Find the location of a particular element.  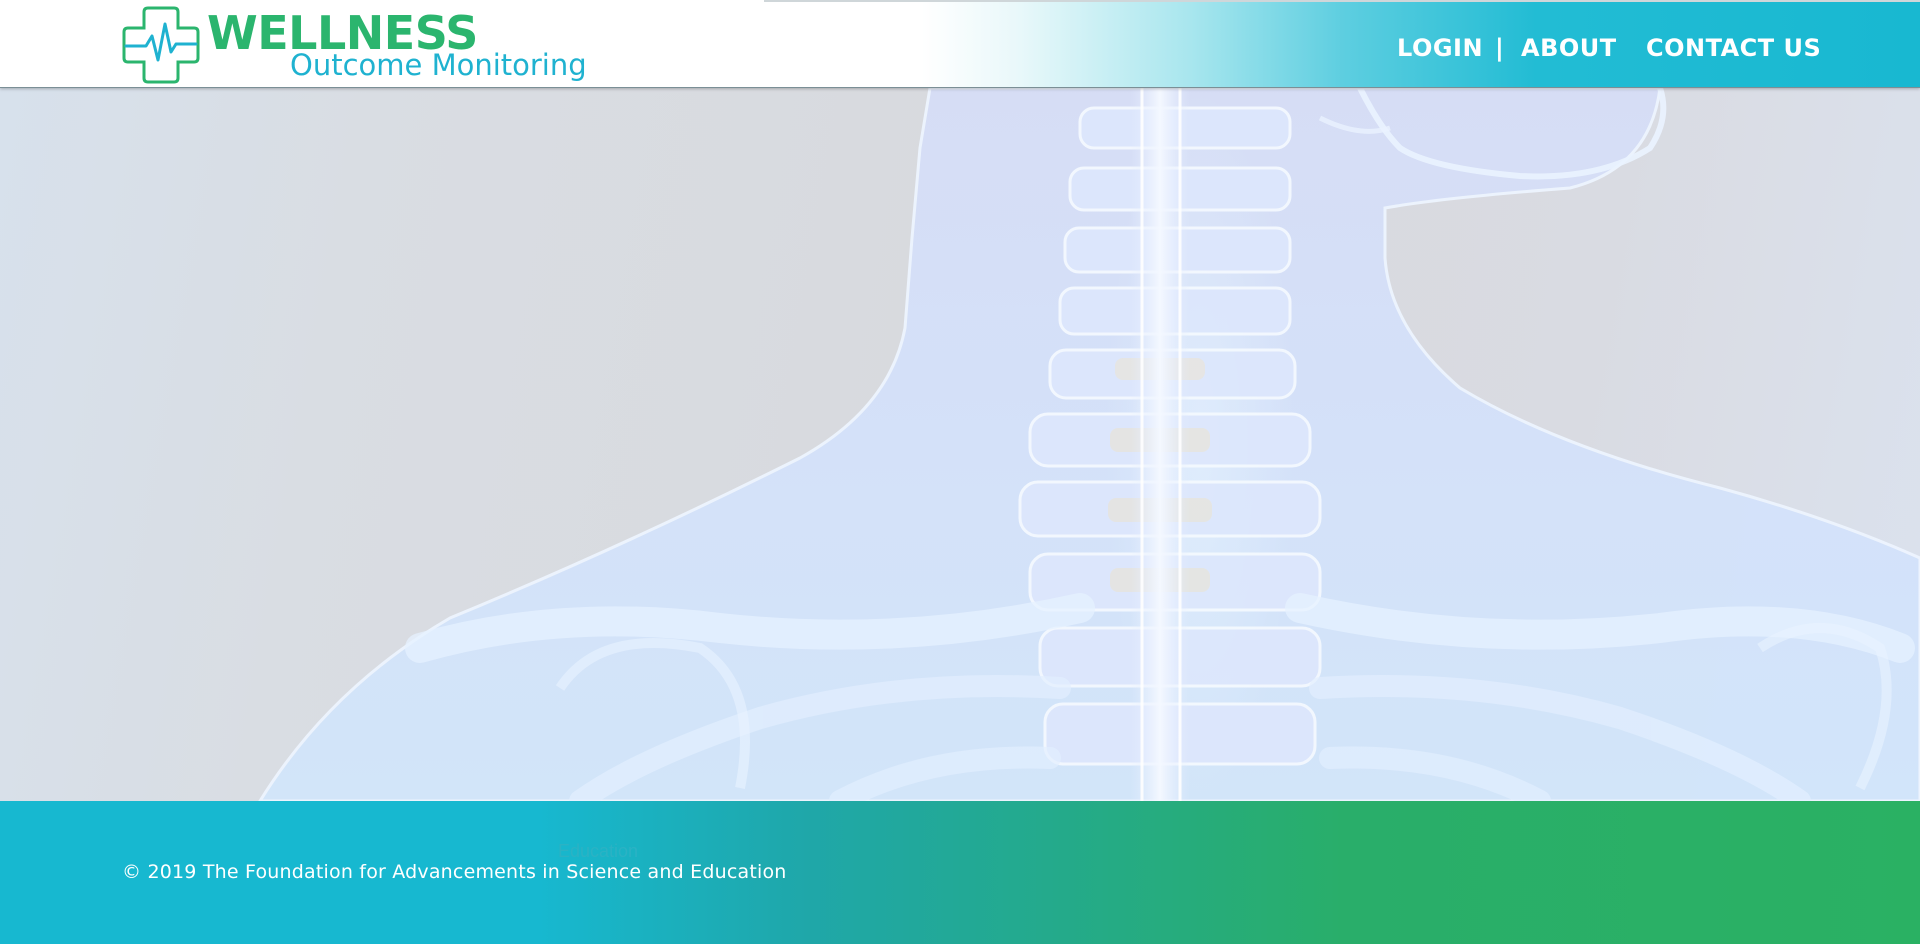

nav-login-link: LOGIN is located at coordinates (1440, 48).